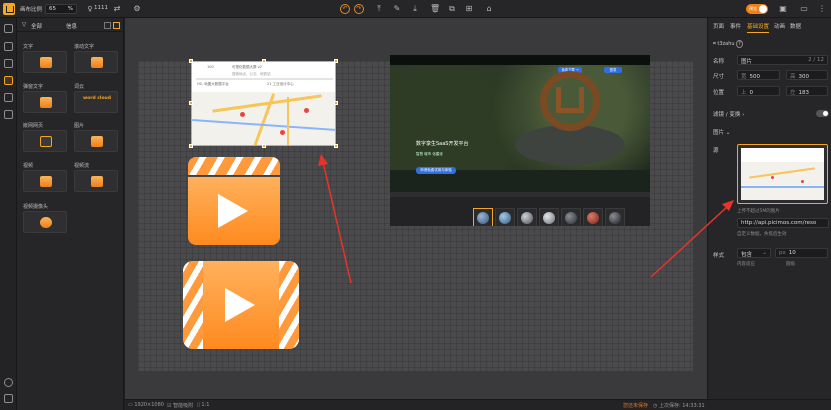 The height and width of the screenshot is (410, 831). What do you see at coordinates (8, 80) in the screenshot?
I see `media-icon` at bounding box center [8, 80].